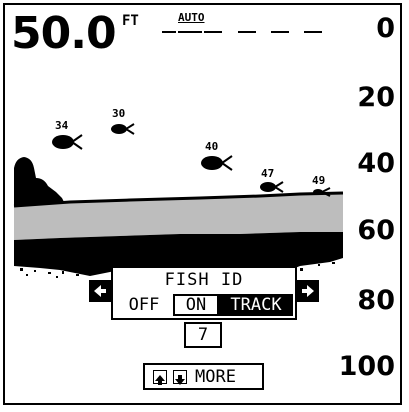 This screenshot has width=409, height=412. Describe the element at coordinates (144, 305) in the screenshot. I see `option-off: OFF` at that location.